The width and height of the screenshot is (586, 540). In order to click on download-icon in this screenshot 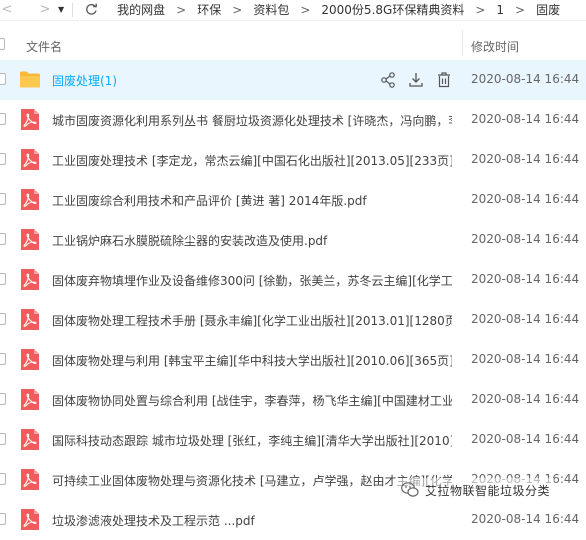, I will do `click(416, 80)`.